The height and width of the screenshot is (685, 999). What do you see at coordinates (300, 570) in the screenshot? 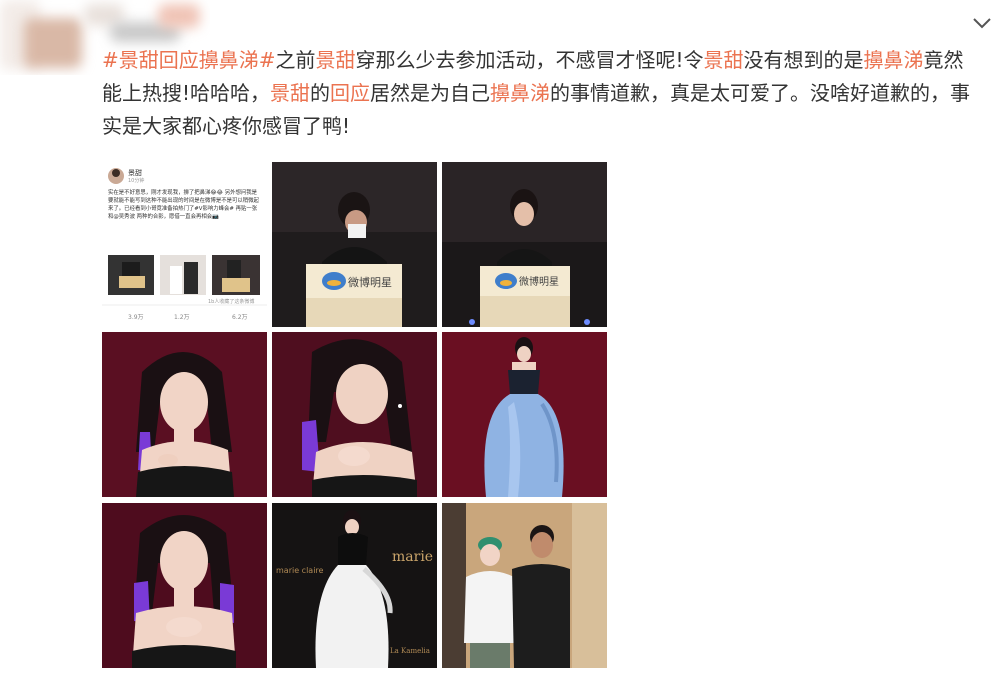
I see `backdrop-small-text: marie claire` at bounding box center [300, 570].